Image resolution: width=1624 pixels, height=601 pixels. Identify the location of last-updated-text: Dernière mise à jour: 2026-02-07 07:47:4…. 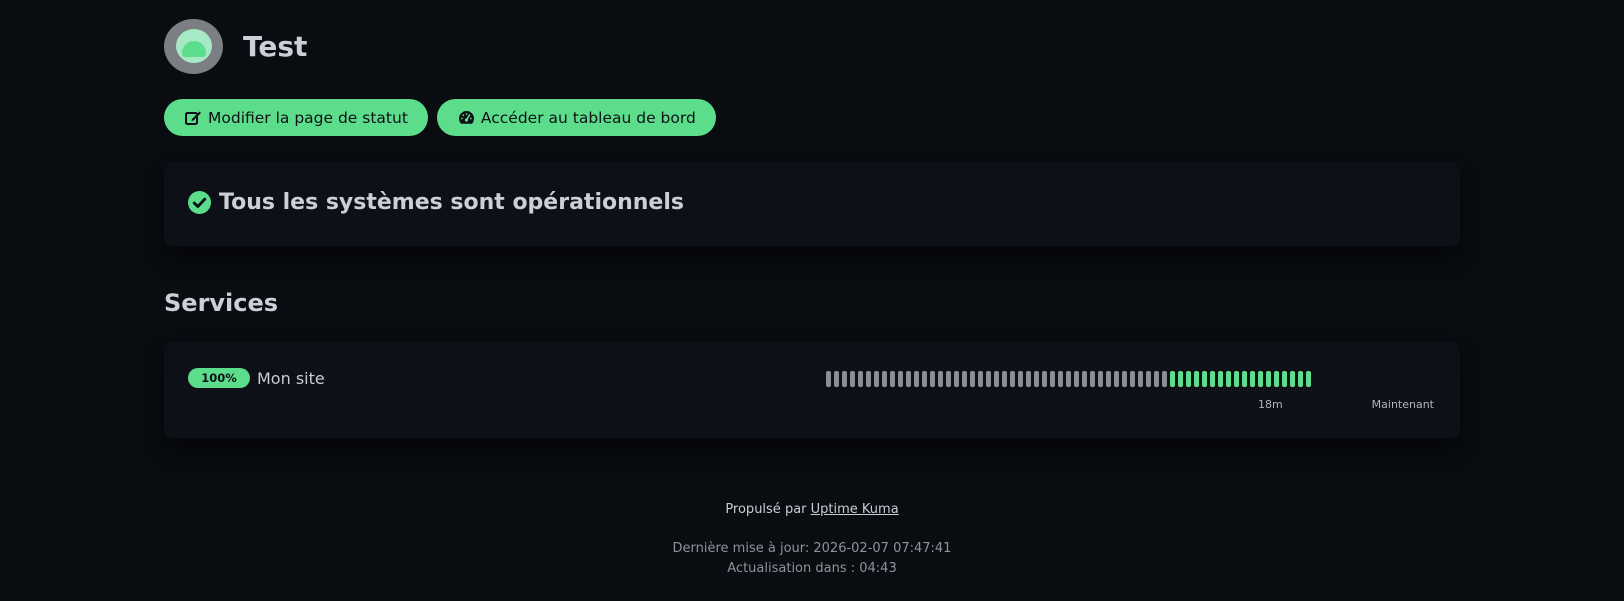
(812, 548).